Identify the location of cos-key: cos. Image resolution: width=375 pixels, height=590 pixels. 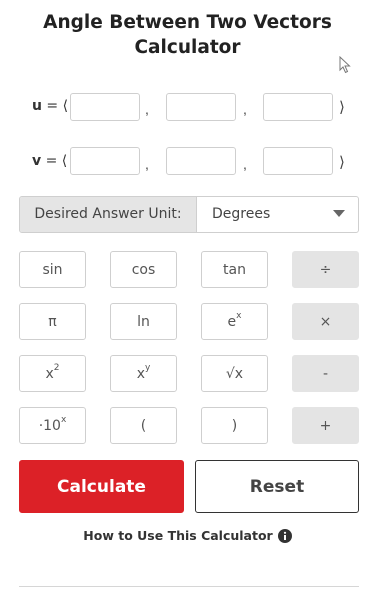
(143, 269).